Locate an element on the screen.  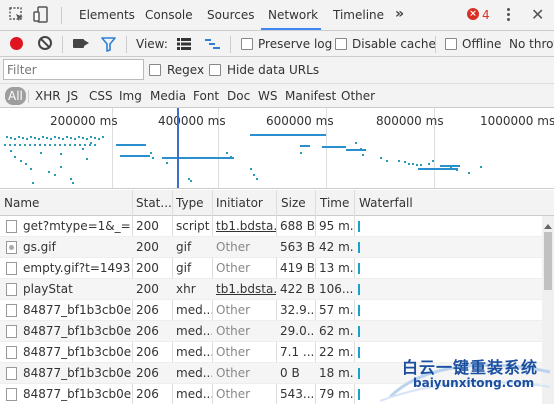
offline-checkbox is located at coordinates (451, 44).